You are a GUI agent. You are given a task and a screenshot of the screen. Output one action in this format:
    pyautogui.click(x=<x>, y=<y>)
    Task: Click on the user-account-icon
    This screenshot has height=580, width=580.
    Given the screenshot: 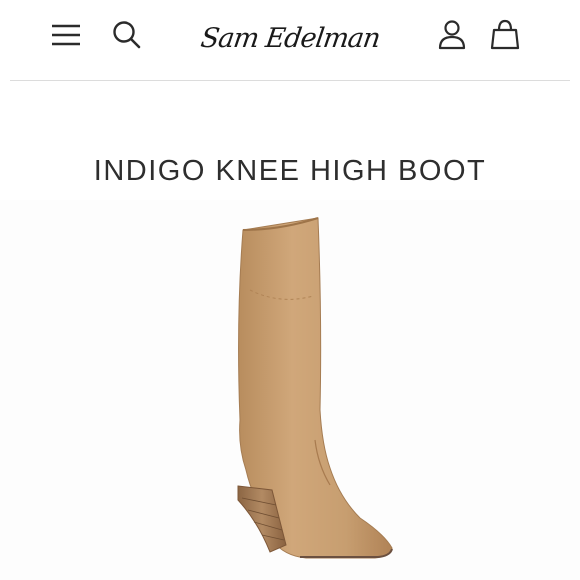 What is the action you would take?
    pyautogui.click(x=452, y=35)
    